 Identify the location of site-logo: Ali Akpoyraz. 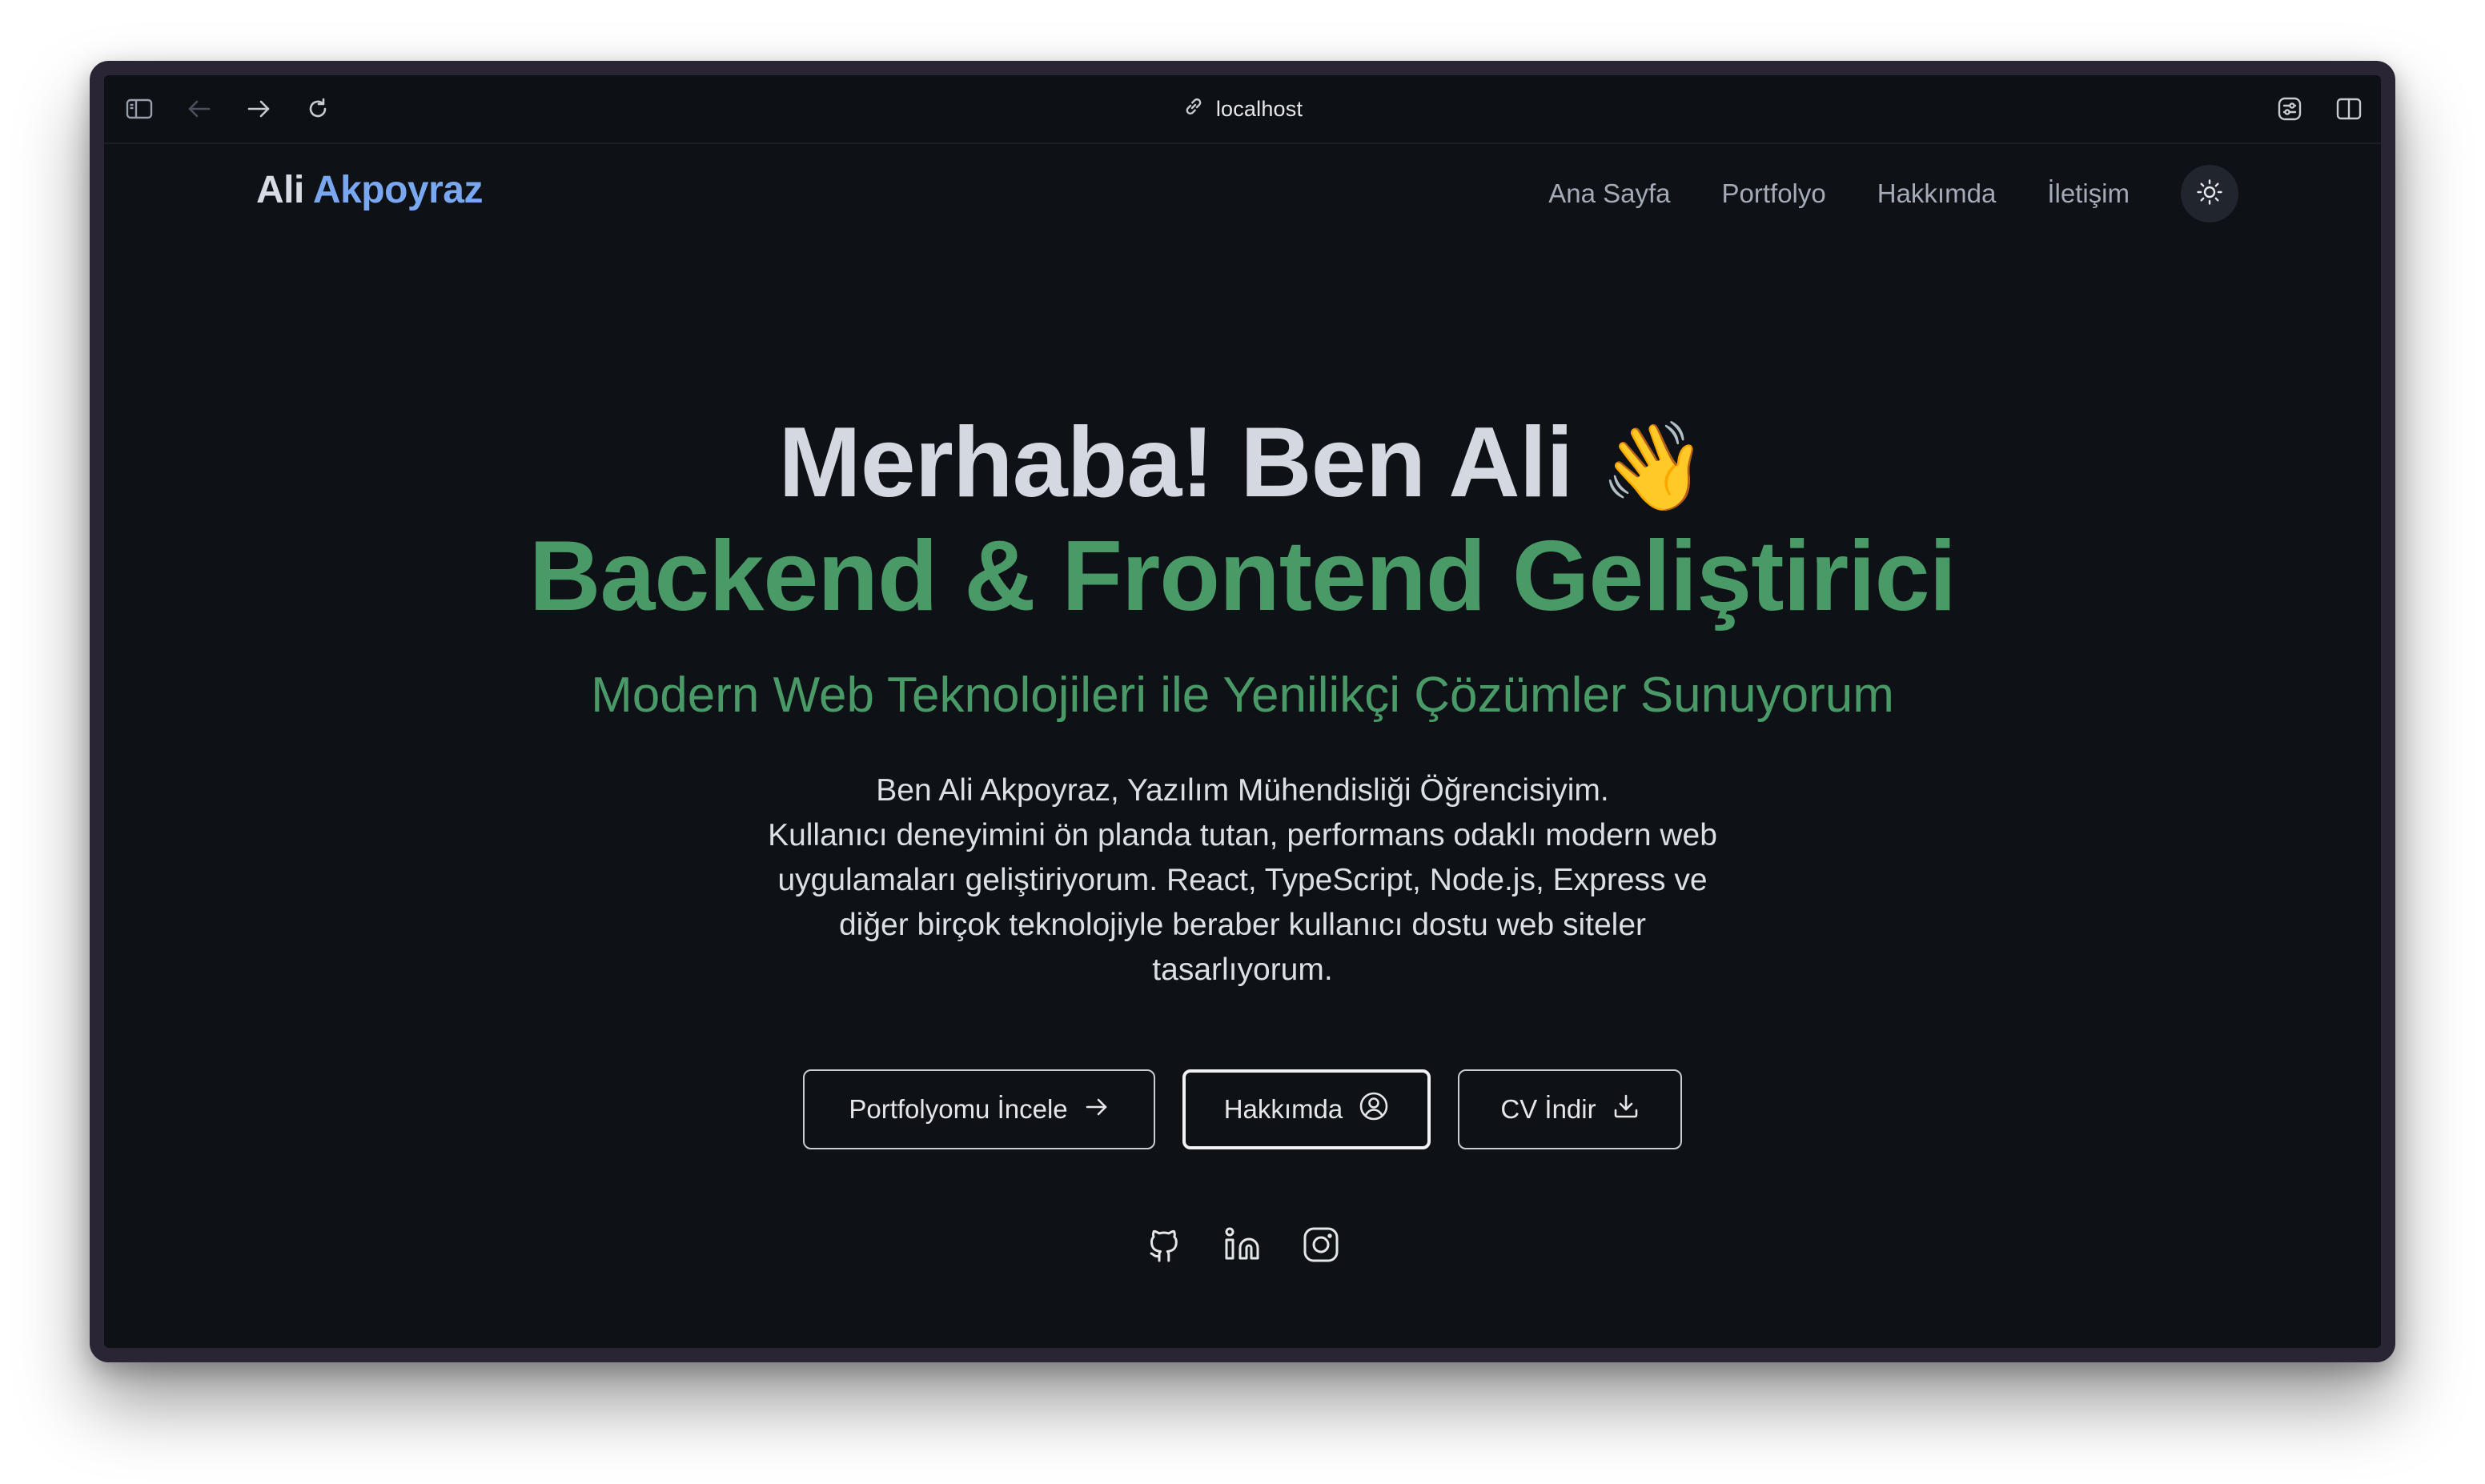
(369, 190).